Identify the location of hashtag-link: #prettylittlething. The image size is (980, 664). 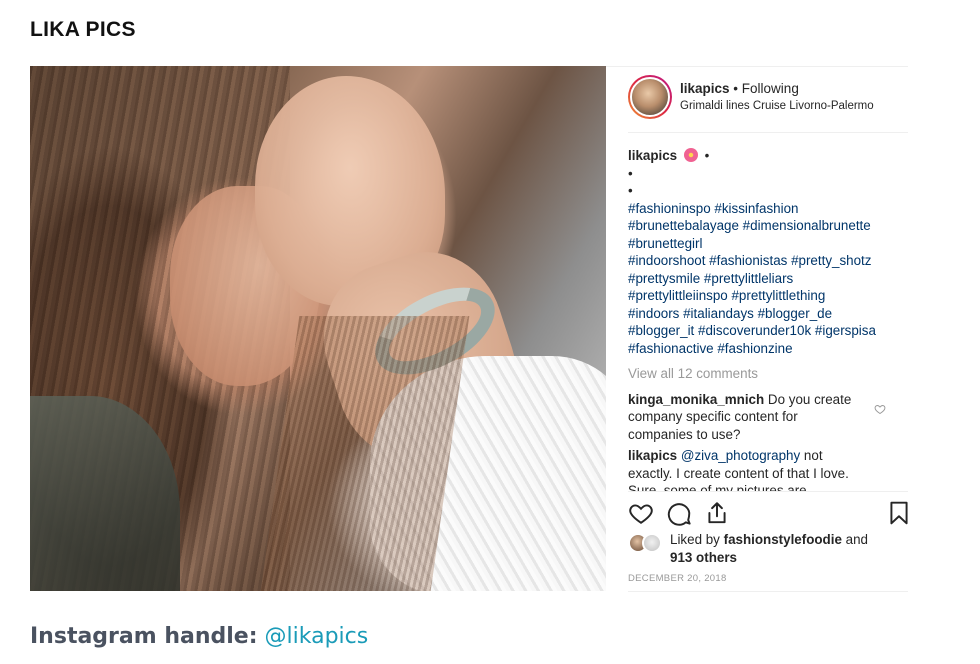
(778, 295).